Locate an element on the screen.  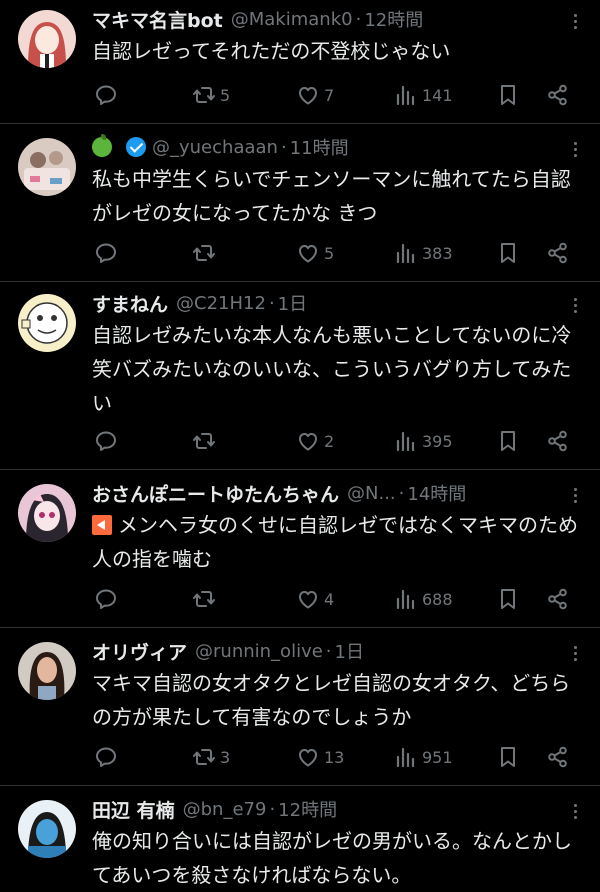
view-count: 688 is located at coordinates (437, 599).